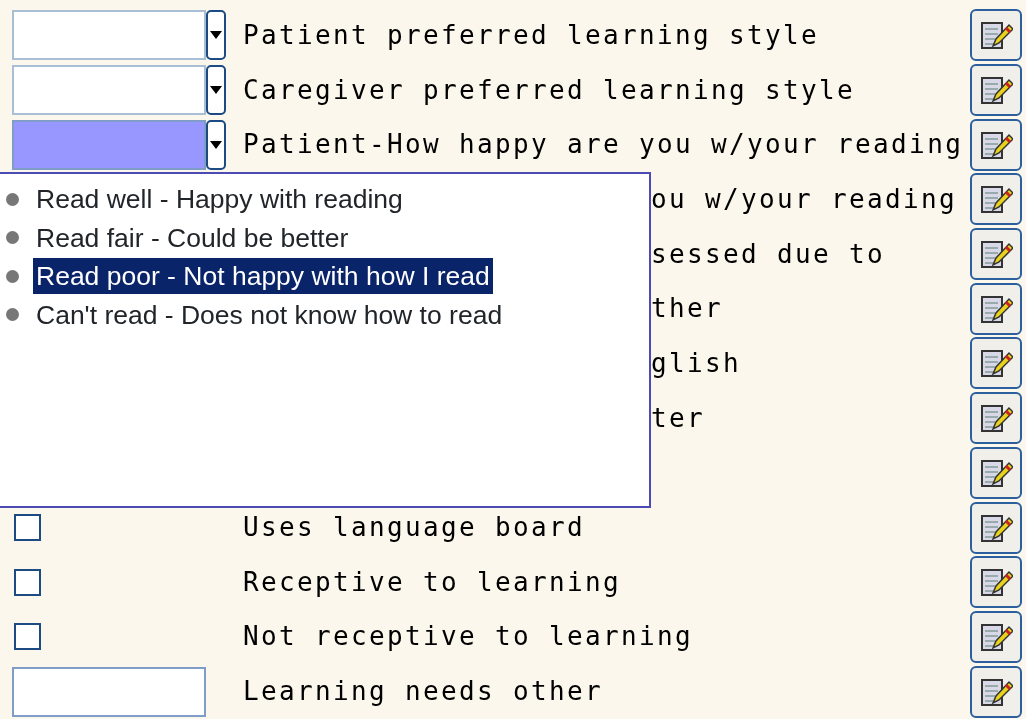 The width and height of the screenshot is (1026, 719). What do you see at coordinates (109, 691) in the screenshot?
I see `text-field` at bounding box center [109, 691].